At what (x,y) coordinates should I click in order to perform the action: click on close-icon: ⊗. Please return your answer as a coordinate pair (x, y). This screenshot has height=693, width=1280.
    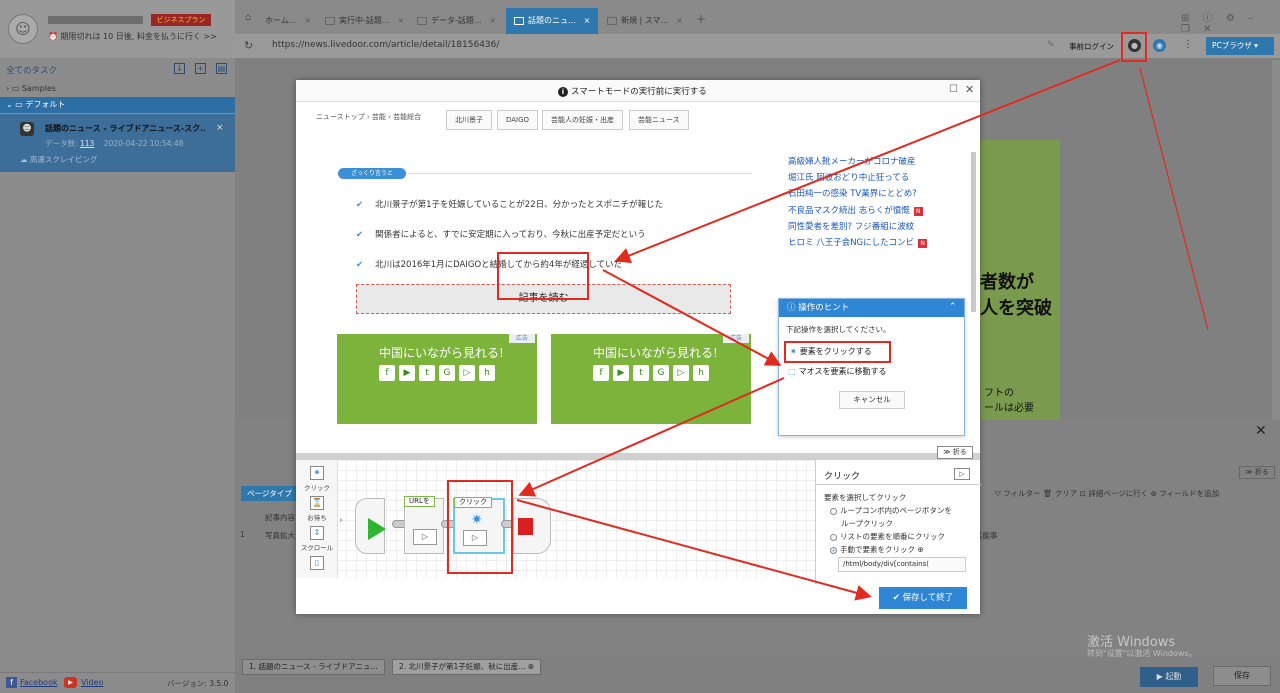
    Looking at the image, I should click on (531, 666).